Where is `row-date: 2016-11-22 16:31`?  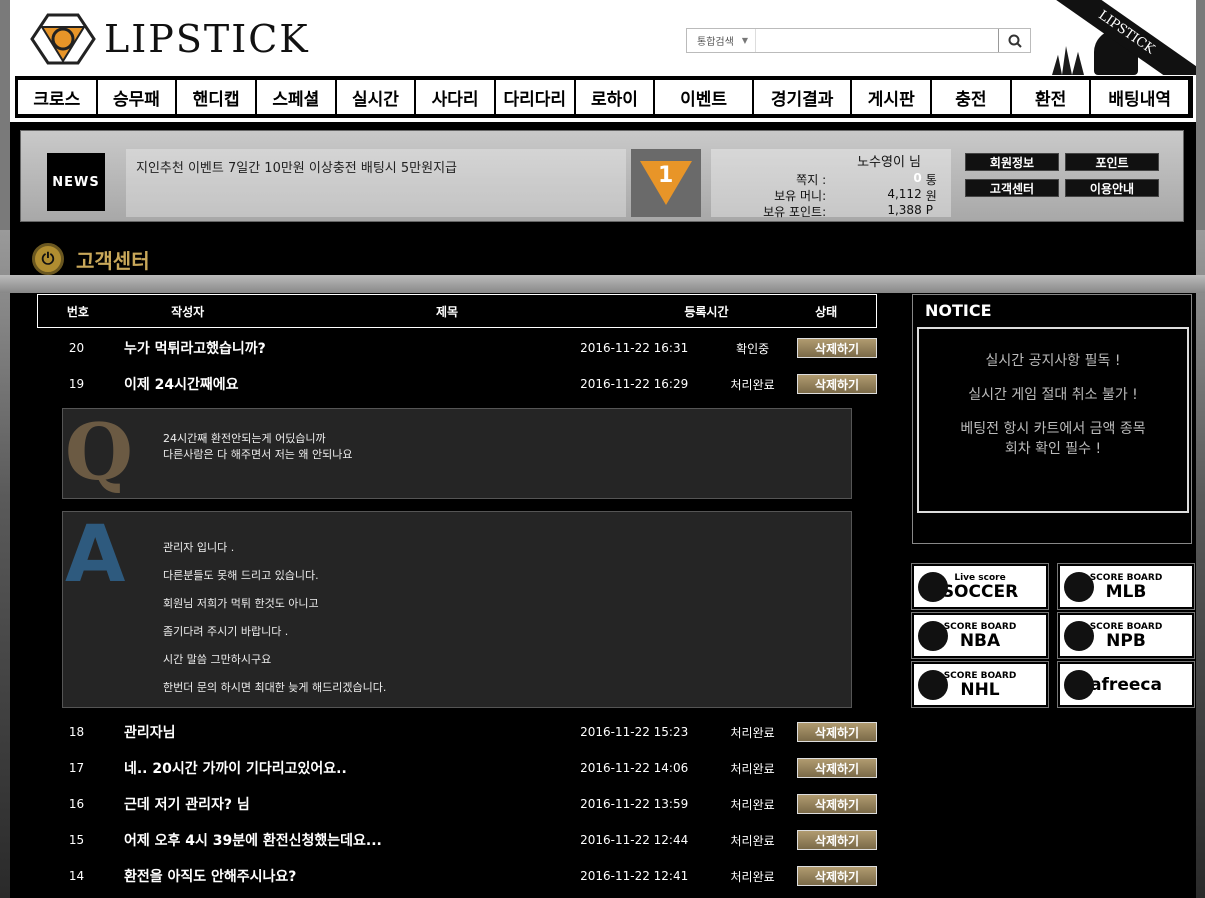 row-date: 2016-11-22 16:31 is located at coordinates (634, 348).